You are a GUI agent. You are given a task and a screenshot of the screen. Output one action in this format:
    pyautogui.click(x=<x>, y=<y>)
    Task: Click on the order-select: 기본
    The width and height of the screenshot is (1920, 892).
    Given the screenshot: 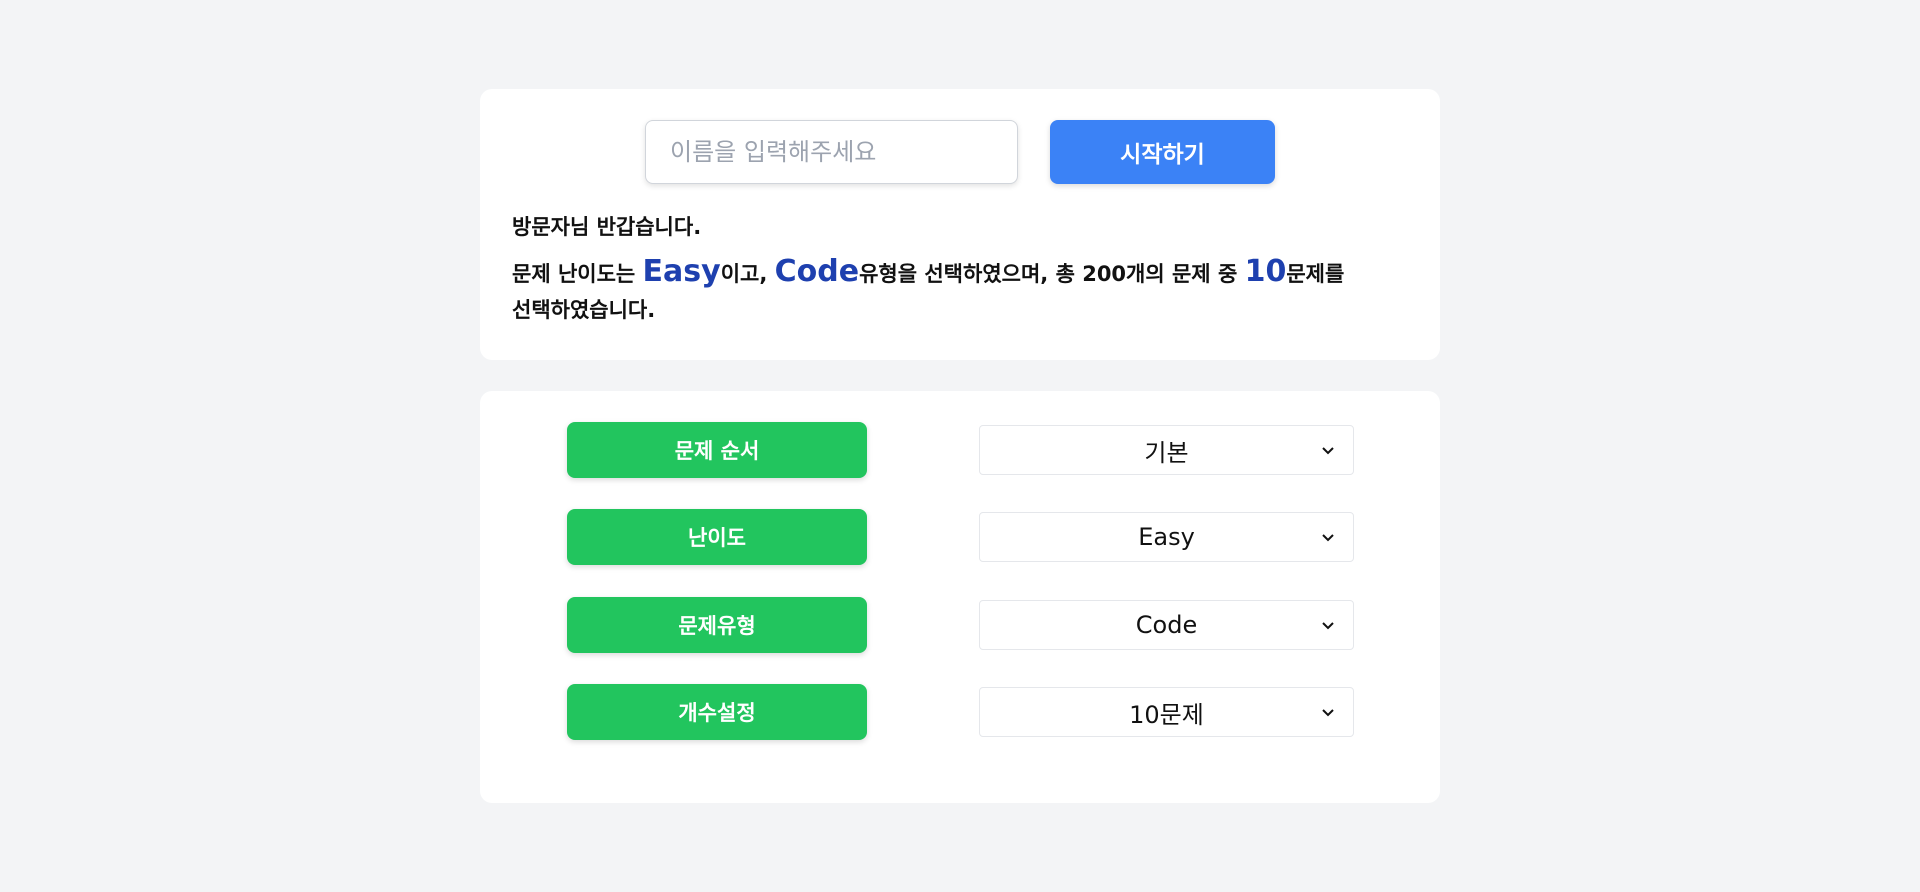 What is the action you would take?
    pyautogui.click(x=1166, y=450)
    